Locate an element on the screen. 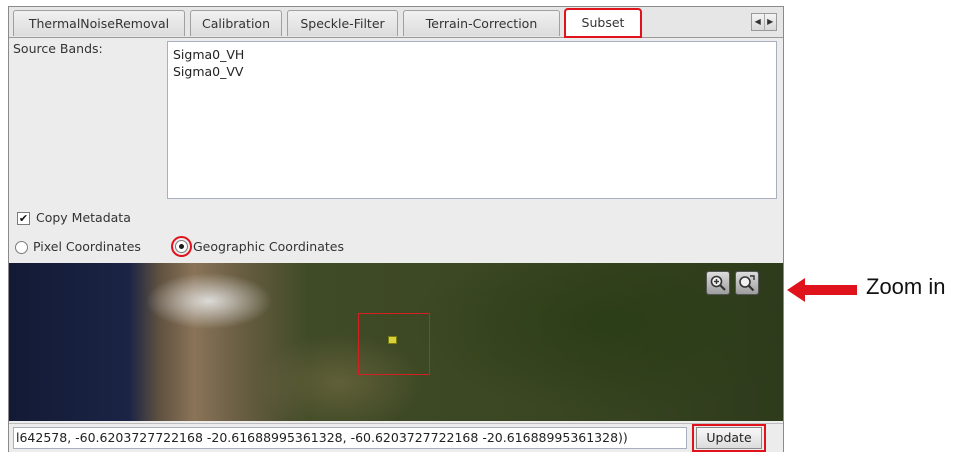 The height and width of the screenshot is (455, 967). geographic-coordinates-label: Geographic Coordinates is located at coordinates (268, 246).